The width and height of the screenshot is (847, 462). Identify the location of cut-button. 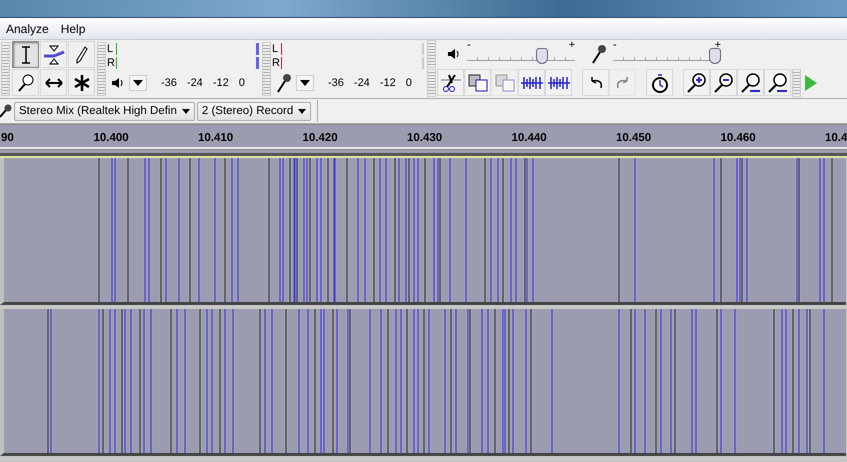
(450, 82).